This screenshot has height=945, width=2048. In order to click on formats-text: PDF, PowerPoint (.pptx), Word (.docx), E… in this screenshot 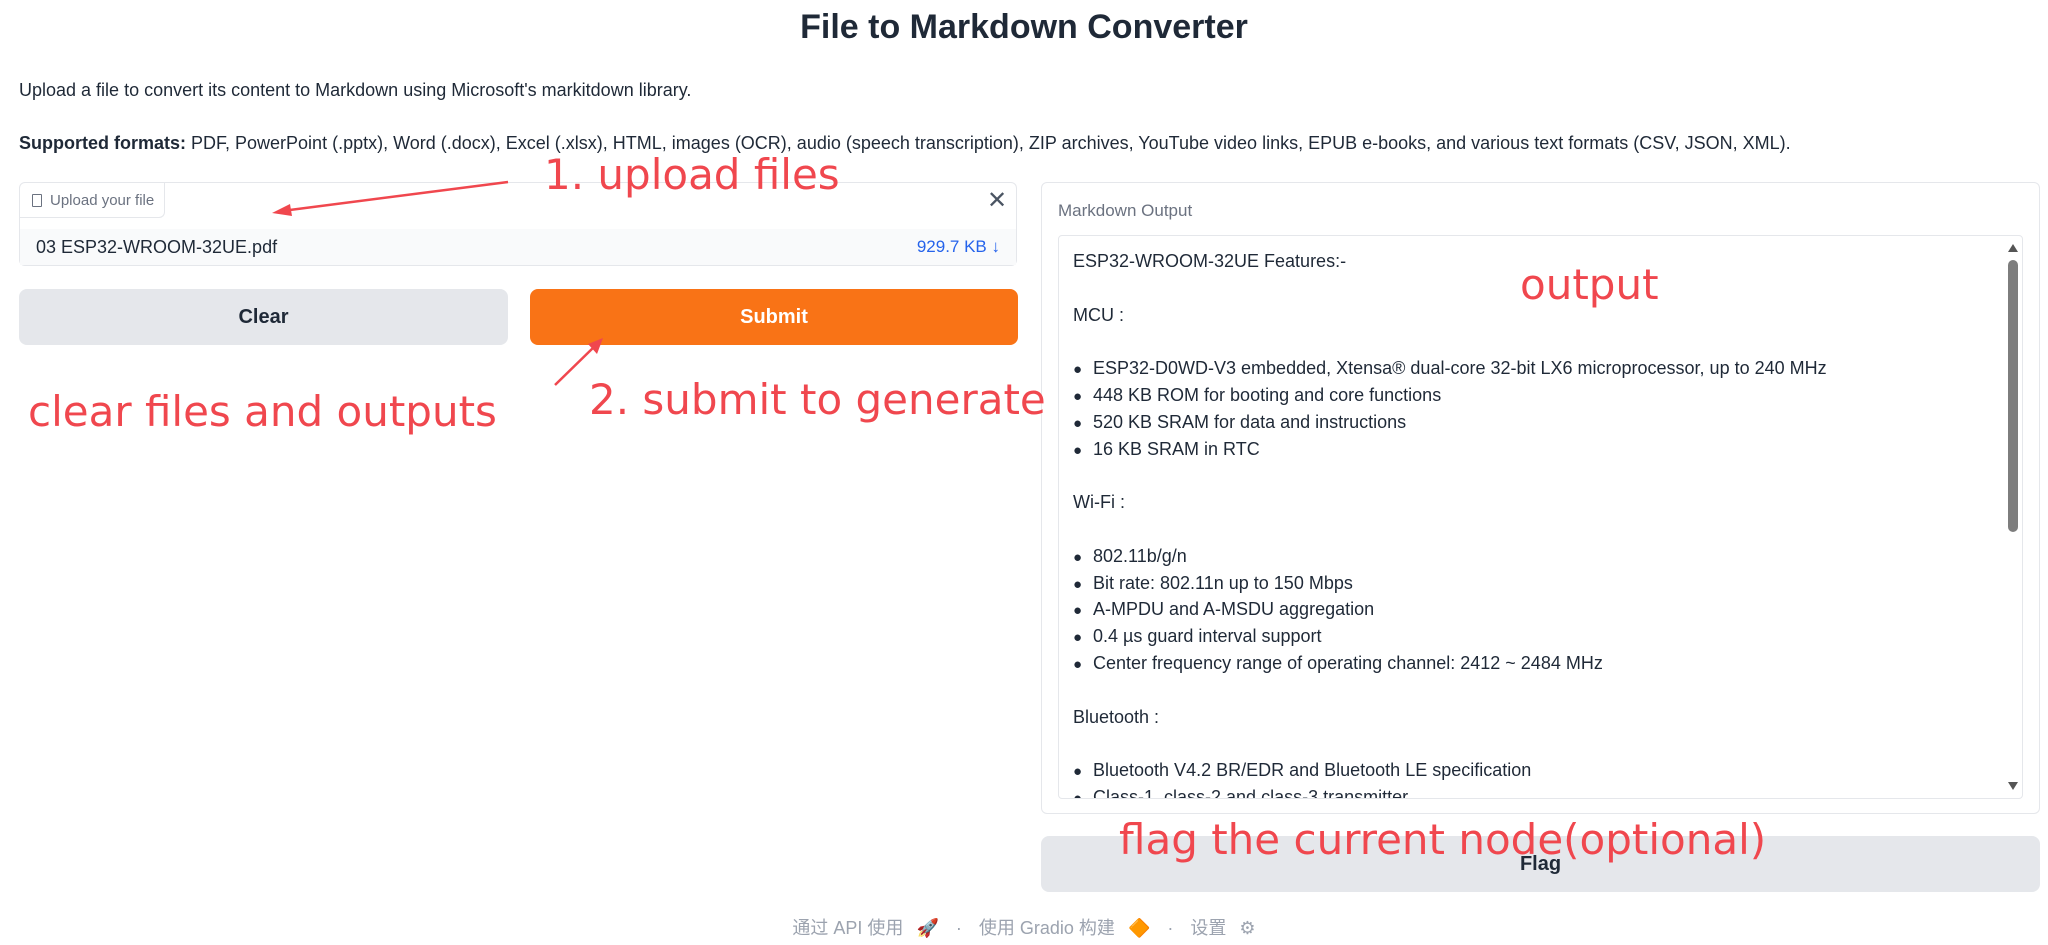, I will do `click(988, 143)`.